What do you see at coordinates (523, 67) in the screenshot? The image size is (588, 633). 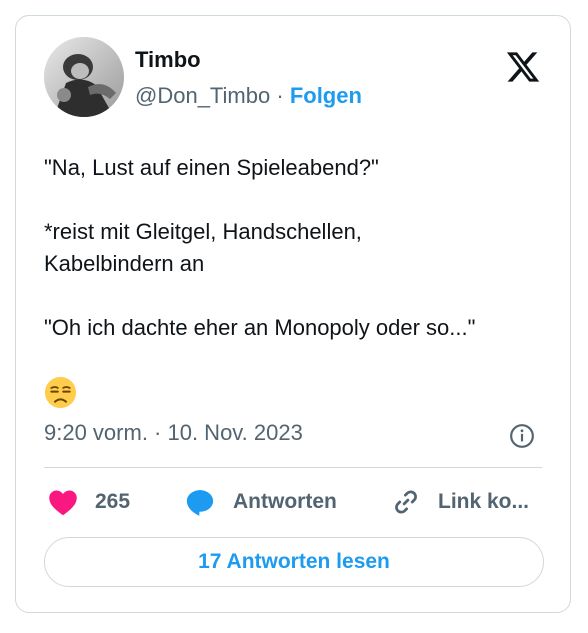 I see `x-logo-icon` at bounding box center [523, 67].